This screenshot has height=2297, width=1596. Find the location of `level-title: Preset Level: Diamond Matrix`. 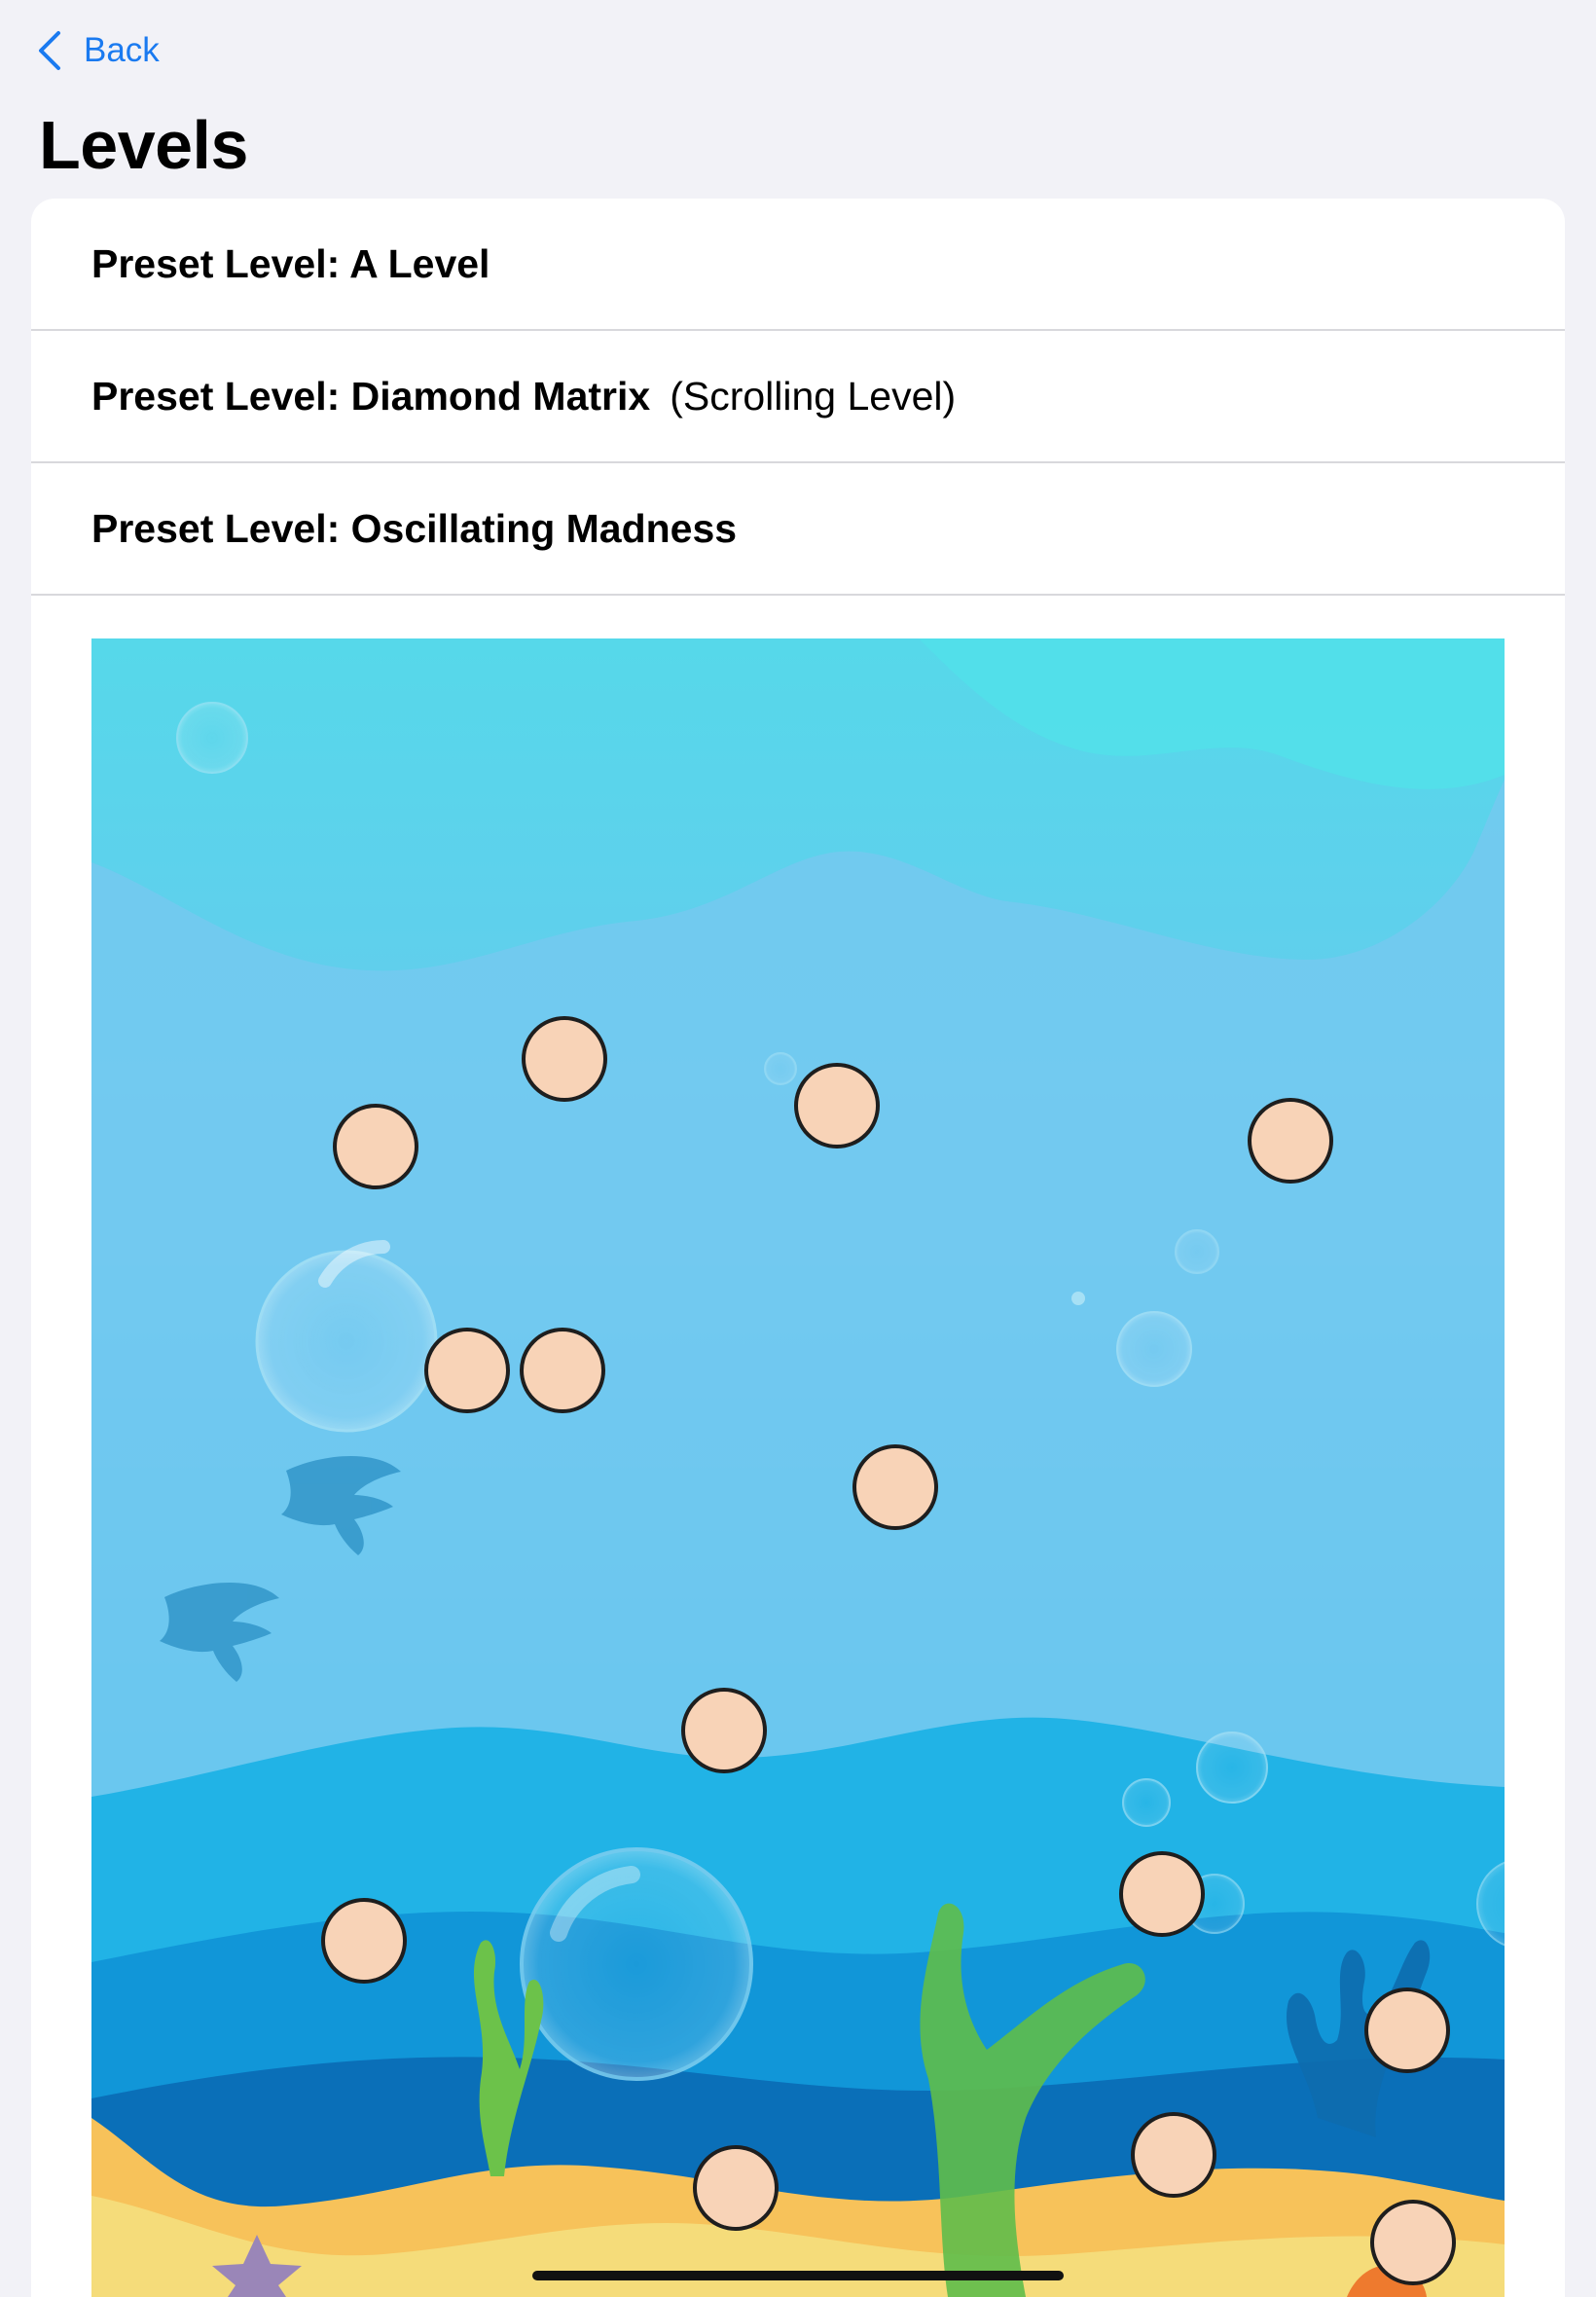

level-title: Preset Level: Diamond Matrix is located at coordinates (371, 396).